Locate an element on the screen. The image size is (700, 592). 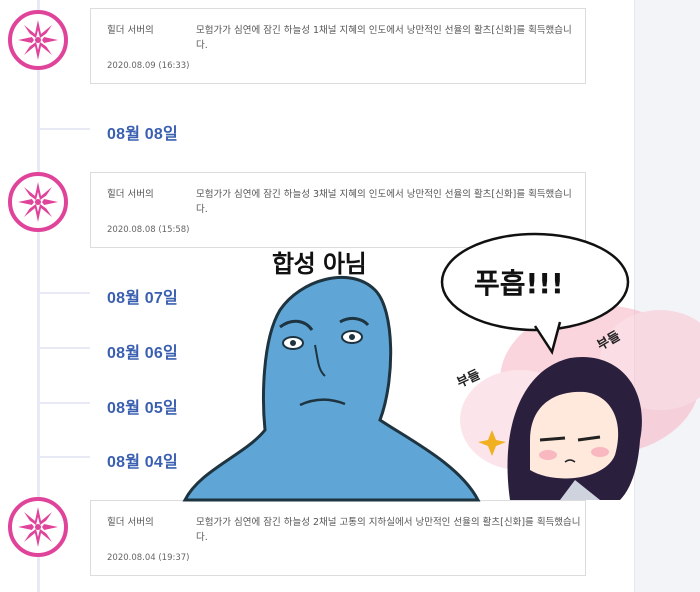
meme-caption: 합성 아님 is located at coordinates (319, 264).